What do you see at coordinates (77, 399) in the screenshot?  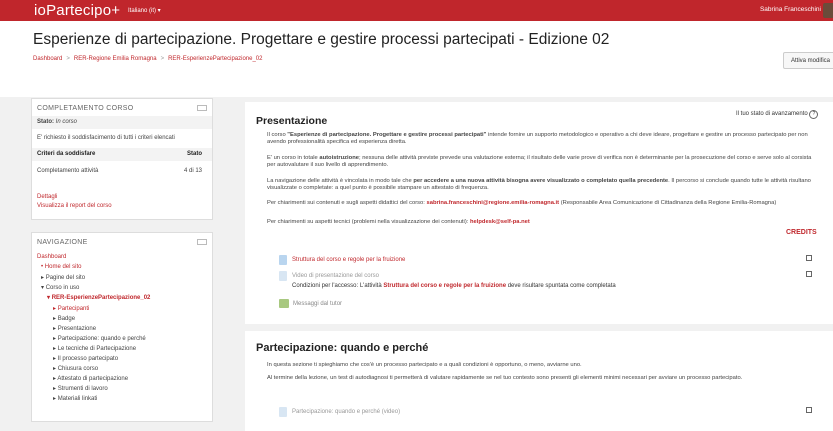 I see `nav-materiali-label: Materiali linkati` at bounding box center [77, 399].